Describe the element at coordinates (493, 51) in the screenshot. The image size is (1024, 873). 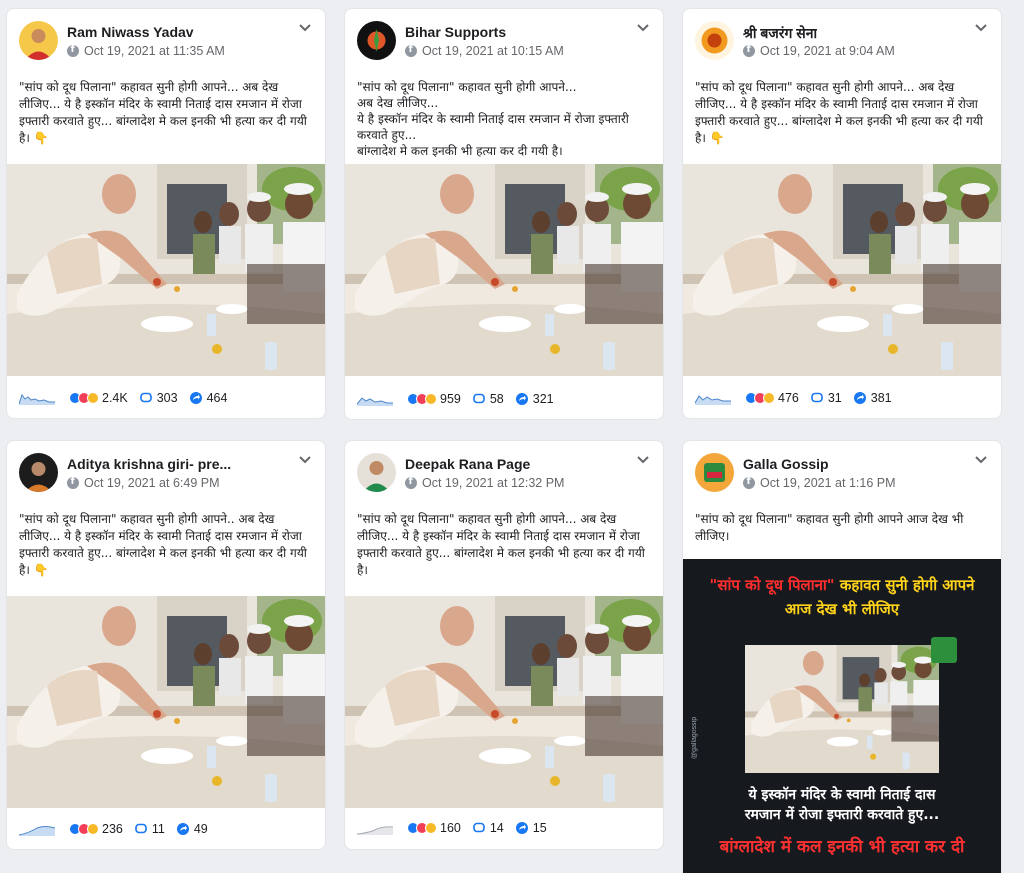
I see `timestamp-text: Oct 19, 2021 at 10:15 AM` at that location.